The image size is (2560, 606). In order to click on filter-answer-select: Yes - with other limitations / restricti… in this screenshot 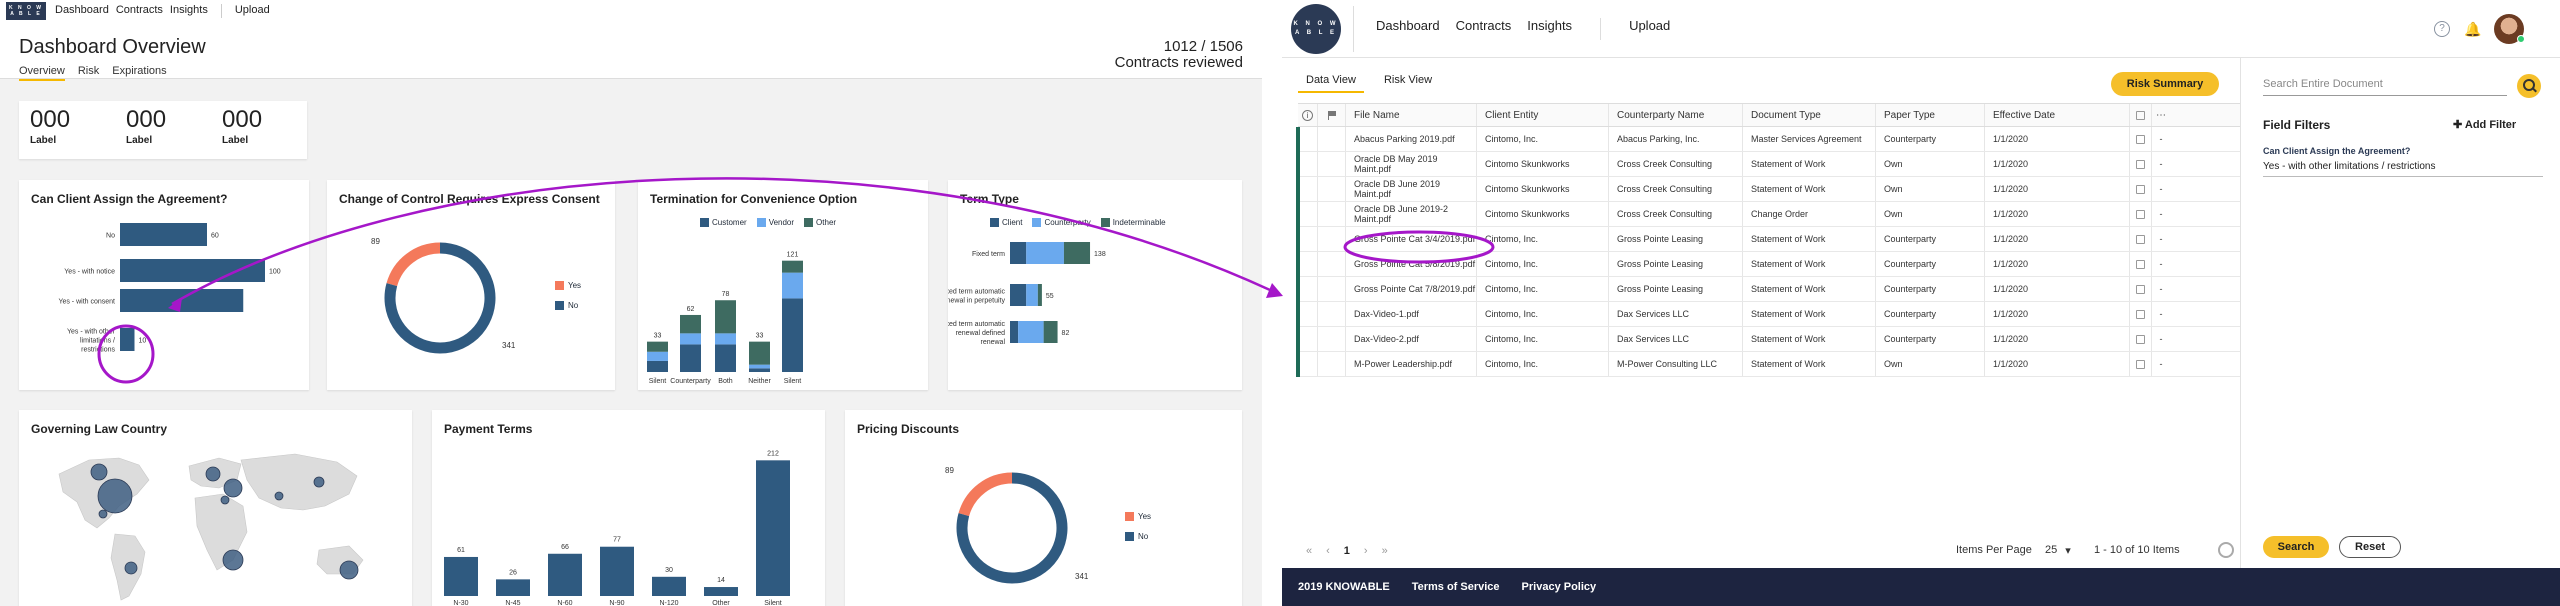, I will do `click(2403, 168)`.